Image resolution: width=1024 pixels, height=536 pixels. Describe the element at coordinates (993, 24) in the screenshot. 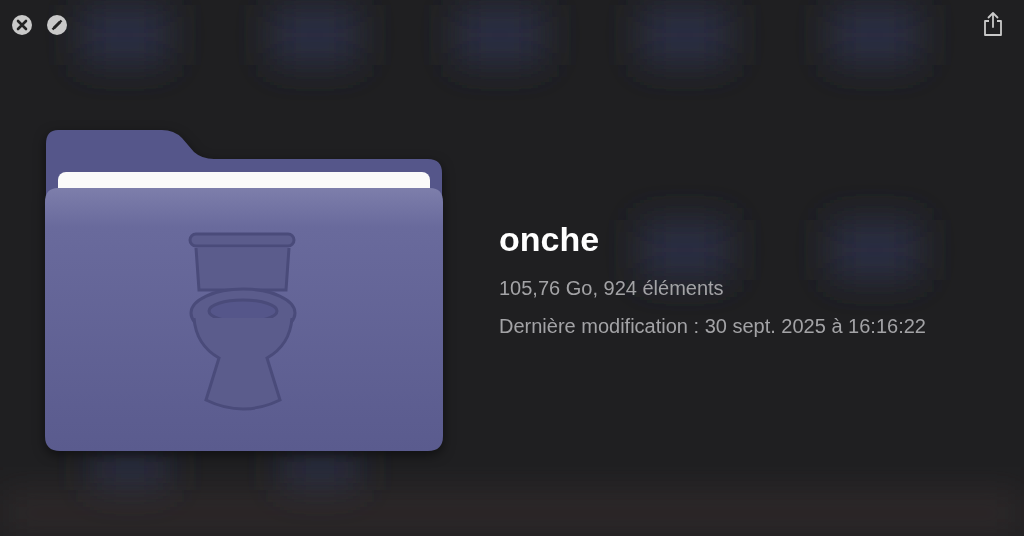

I see `share-icon` at that location.